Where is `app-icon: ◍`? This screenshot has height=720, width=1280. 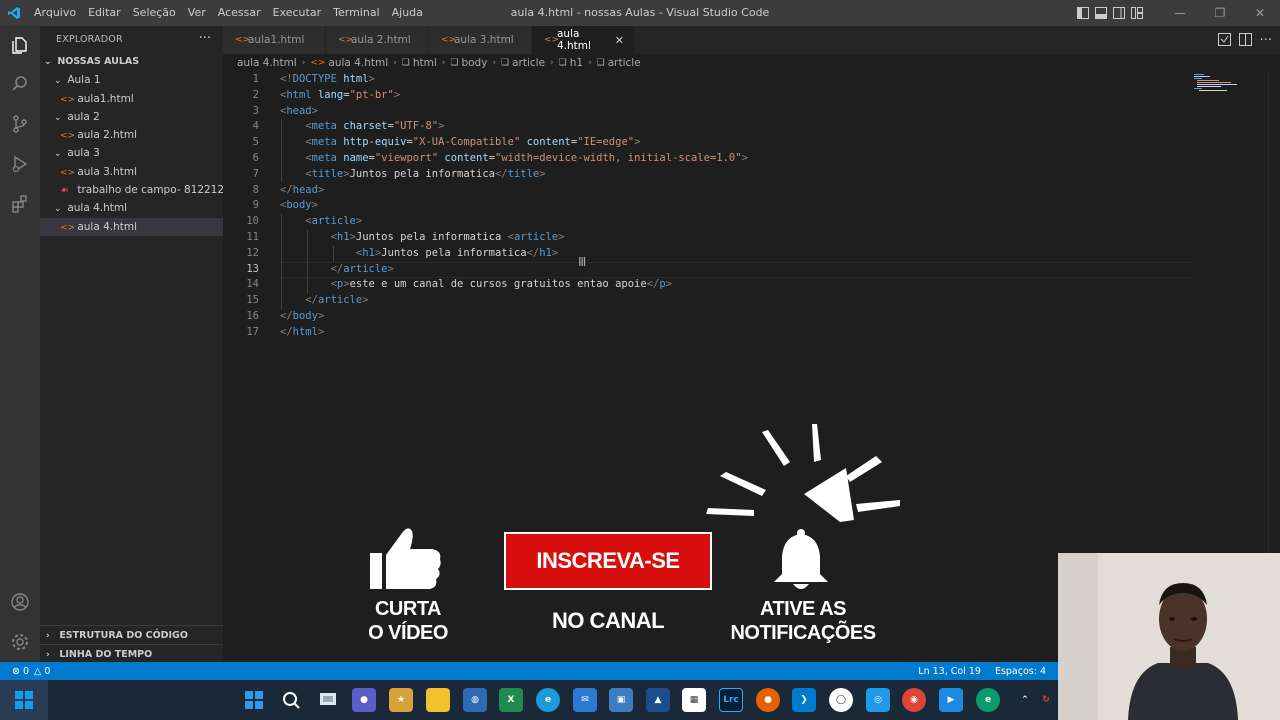 app-icon: ◍ is located at coordinates (475, 700).